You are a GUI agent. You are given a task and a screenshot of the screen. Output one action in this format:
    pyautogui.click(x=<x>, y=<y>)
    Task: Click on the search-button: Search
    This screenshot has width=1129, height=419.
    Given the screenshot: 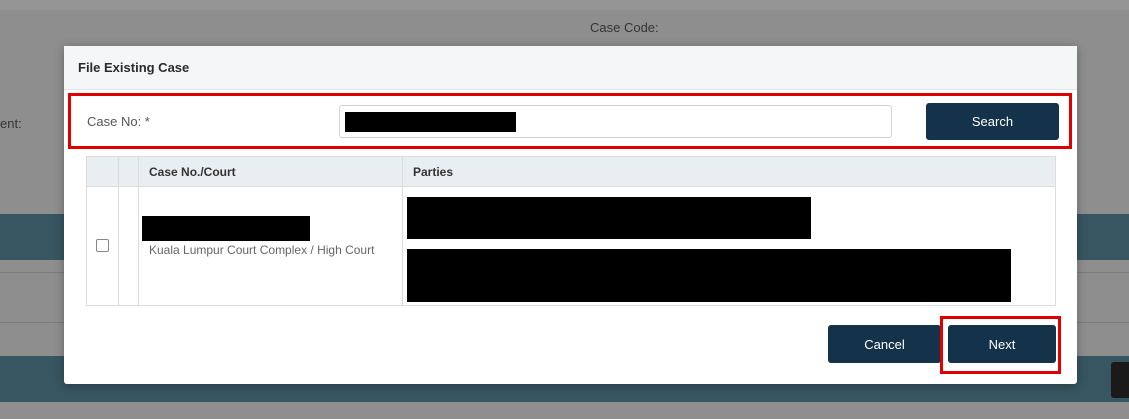 What is the action you would take?
    pyautogui.click(x=992, y=121)
    